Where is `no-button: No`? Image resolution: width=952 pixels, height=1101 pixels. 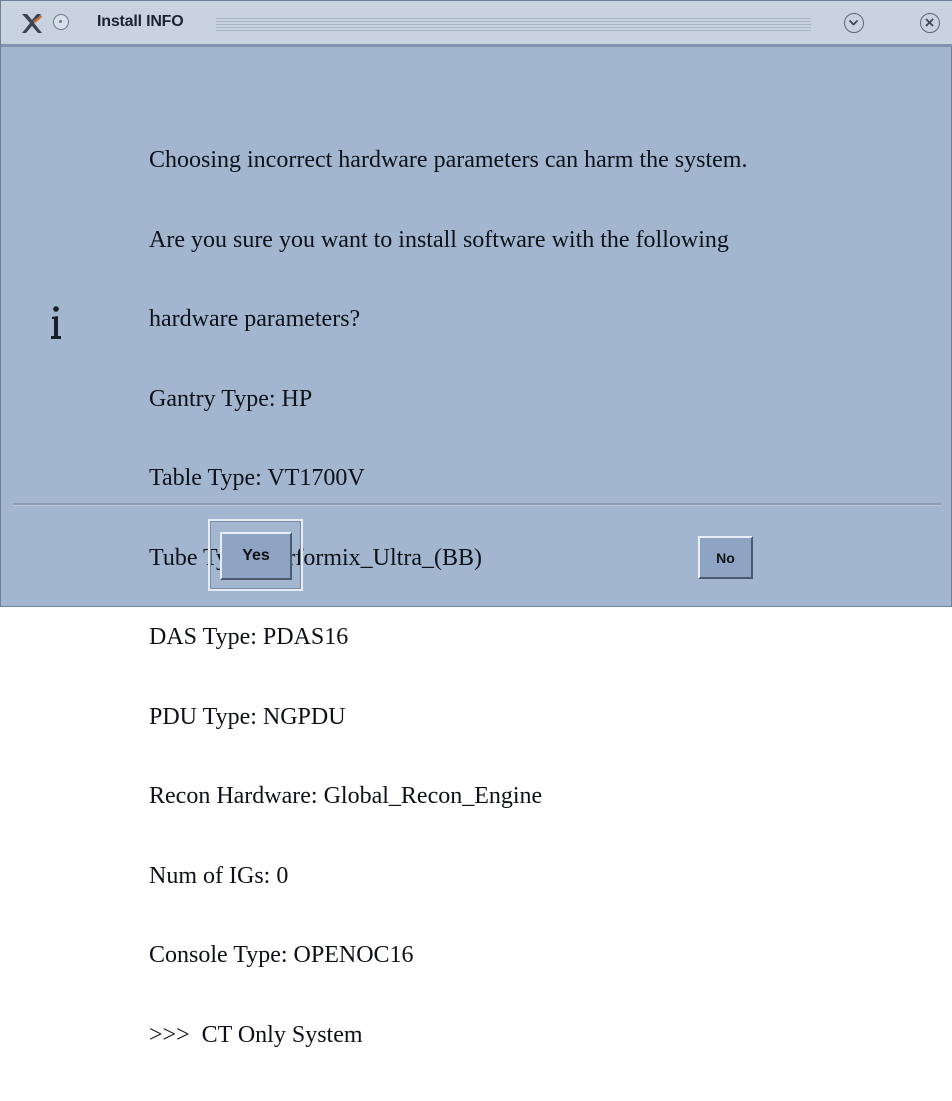 no-button: No is located at coordinates (725, 557).